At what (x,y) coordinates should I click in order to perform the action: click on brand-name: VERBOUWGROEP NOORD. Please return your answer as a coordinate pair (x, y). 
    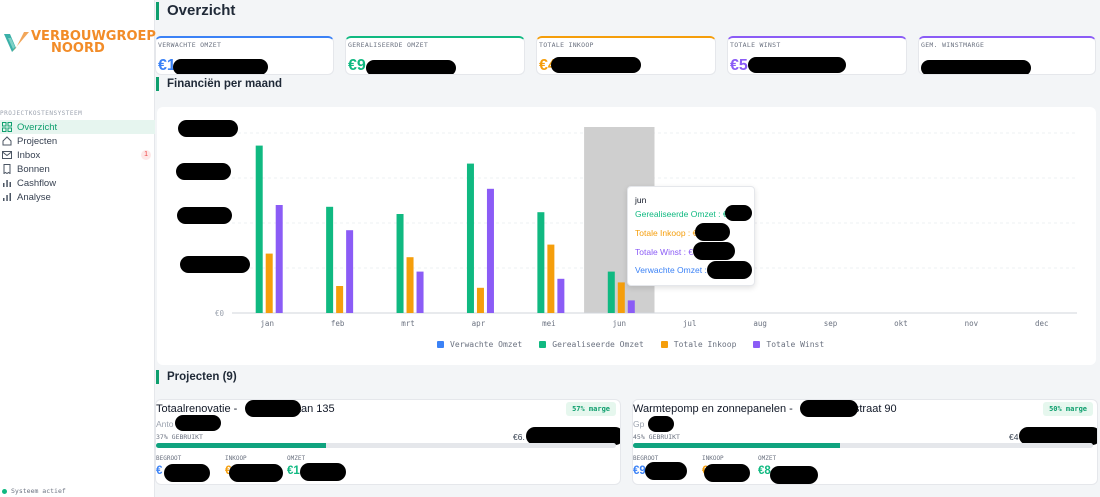
    Looking at the image, I should click on (93, 43).